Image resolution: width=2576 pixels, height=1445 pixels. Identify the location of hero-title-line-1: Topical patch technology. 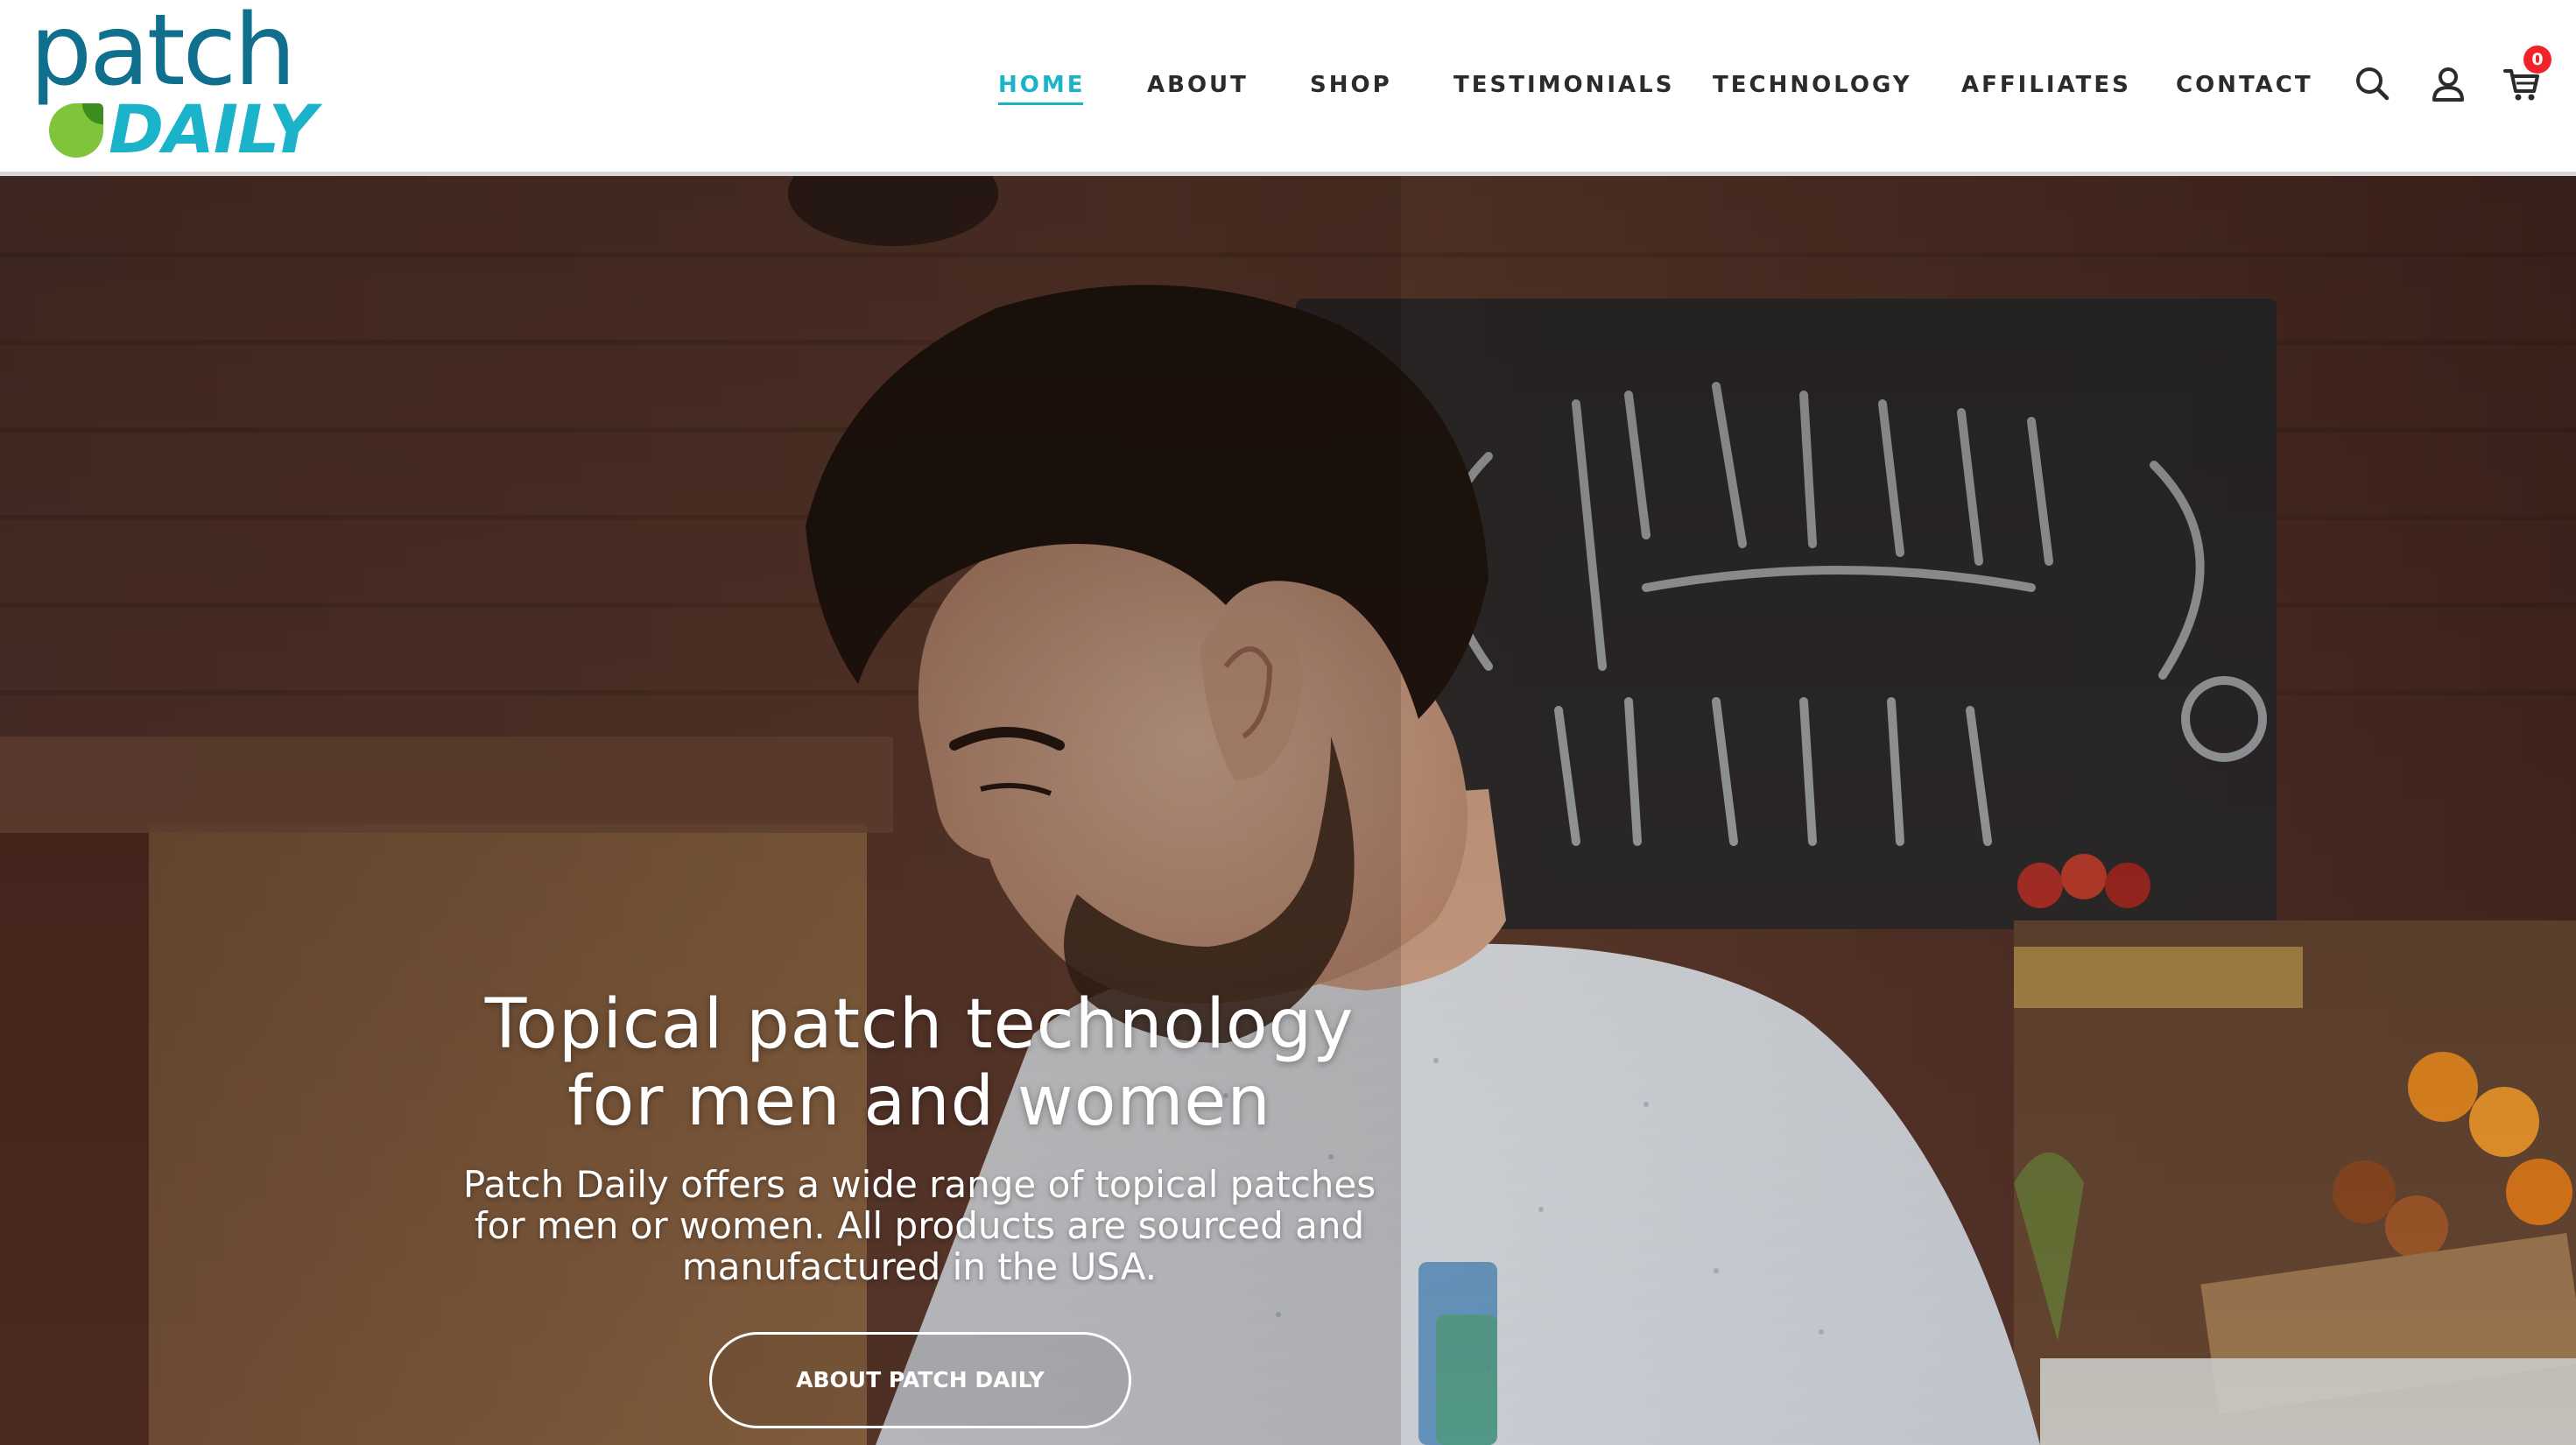
(919, 1024).